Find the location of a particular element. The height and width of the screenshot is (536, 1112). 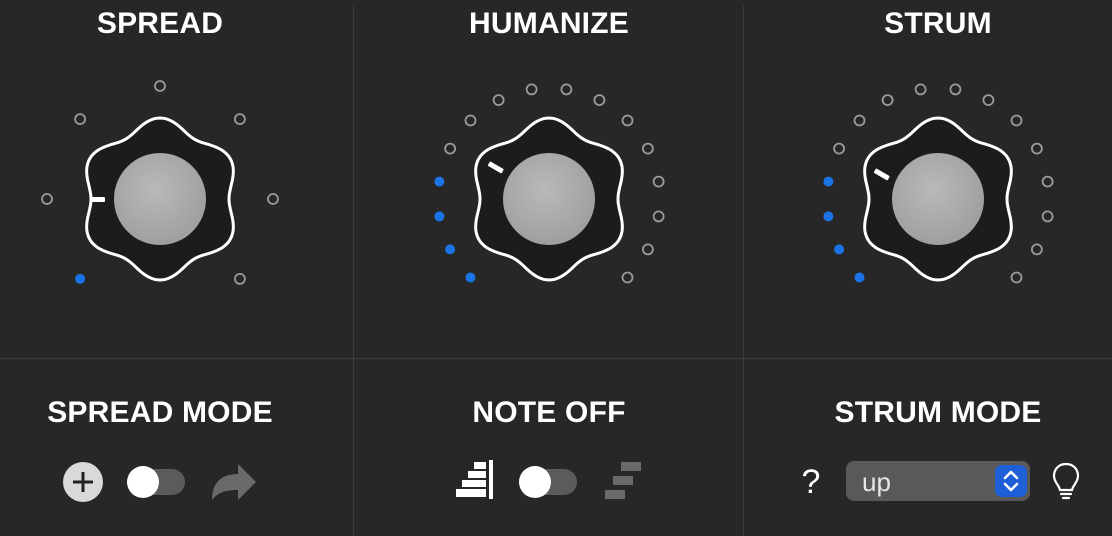

spread-mode-title: SPREAD MODE is located at coordinates (160, 412).